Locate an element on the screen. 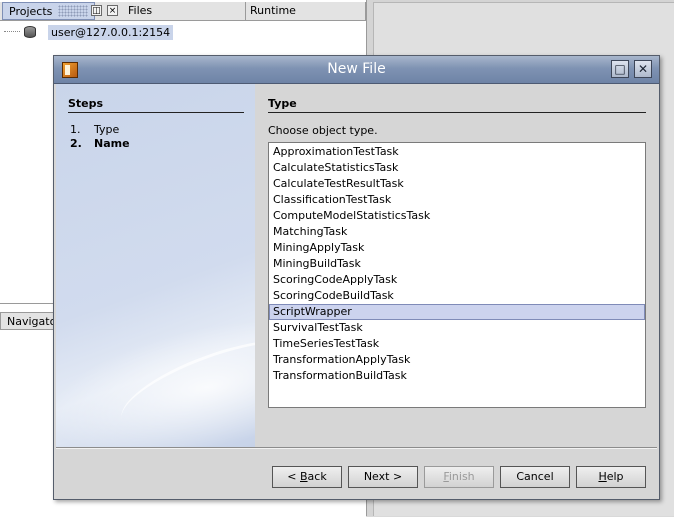 The image size is (674, 517). dialog-title: New File is located at coordinates (356, 69).